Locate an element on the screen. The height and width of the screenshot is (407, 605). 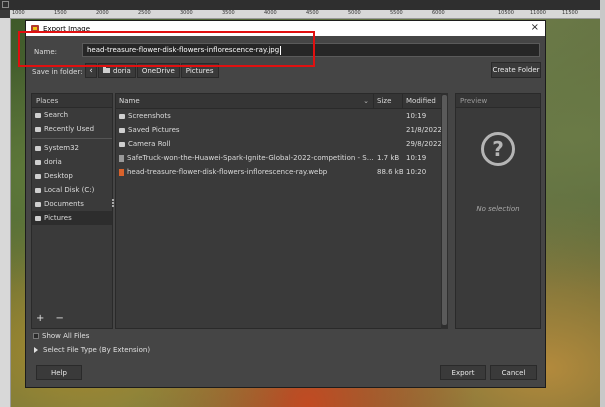
shortcut-file-icon is located at coordinates (121, 158).